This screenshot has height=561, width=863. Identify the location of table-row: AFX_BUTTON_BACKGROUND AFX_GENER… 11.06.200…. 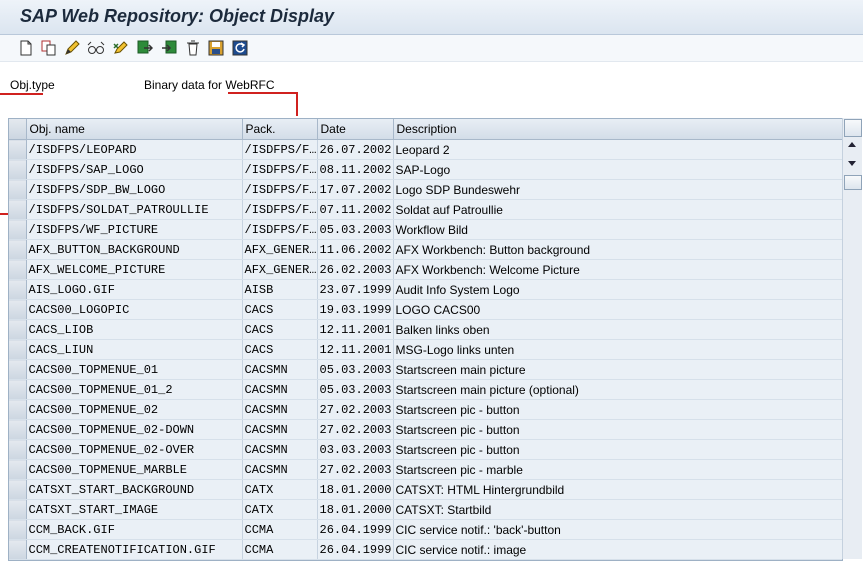
(425, 249).